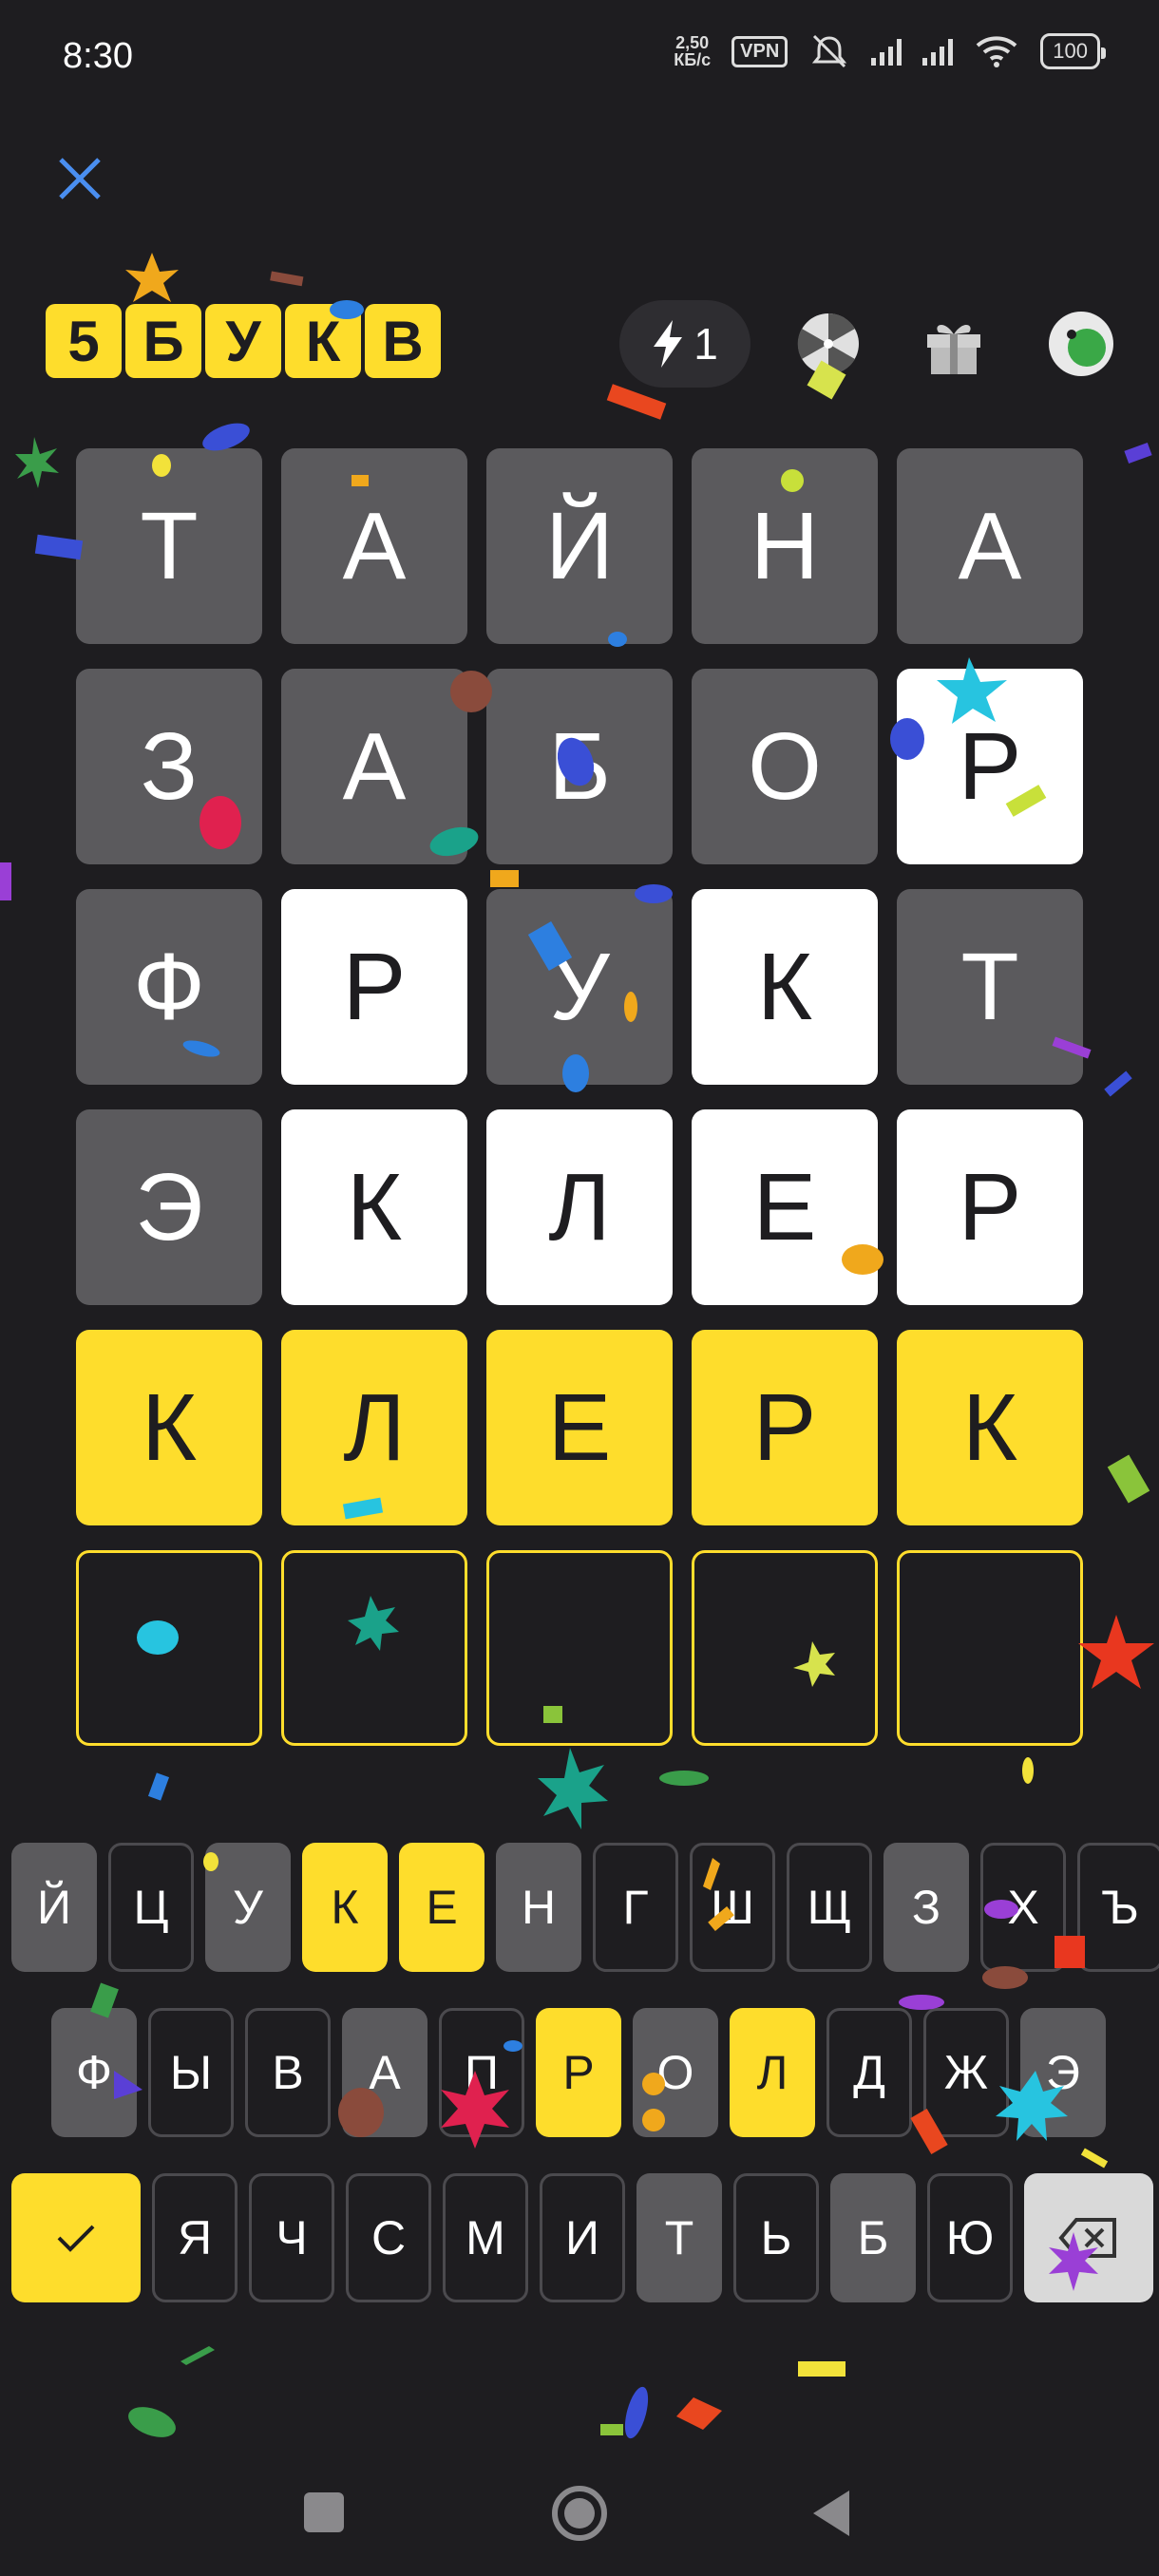 The height and width of the screenshot is (2576, 1159). I want to click on logo-letter: Б, so click(163, 341).